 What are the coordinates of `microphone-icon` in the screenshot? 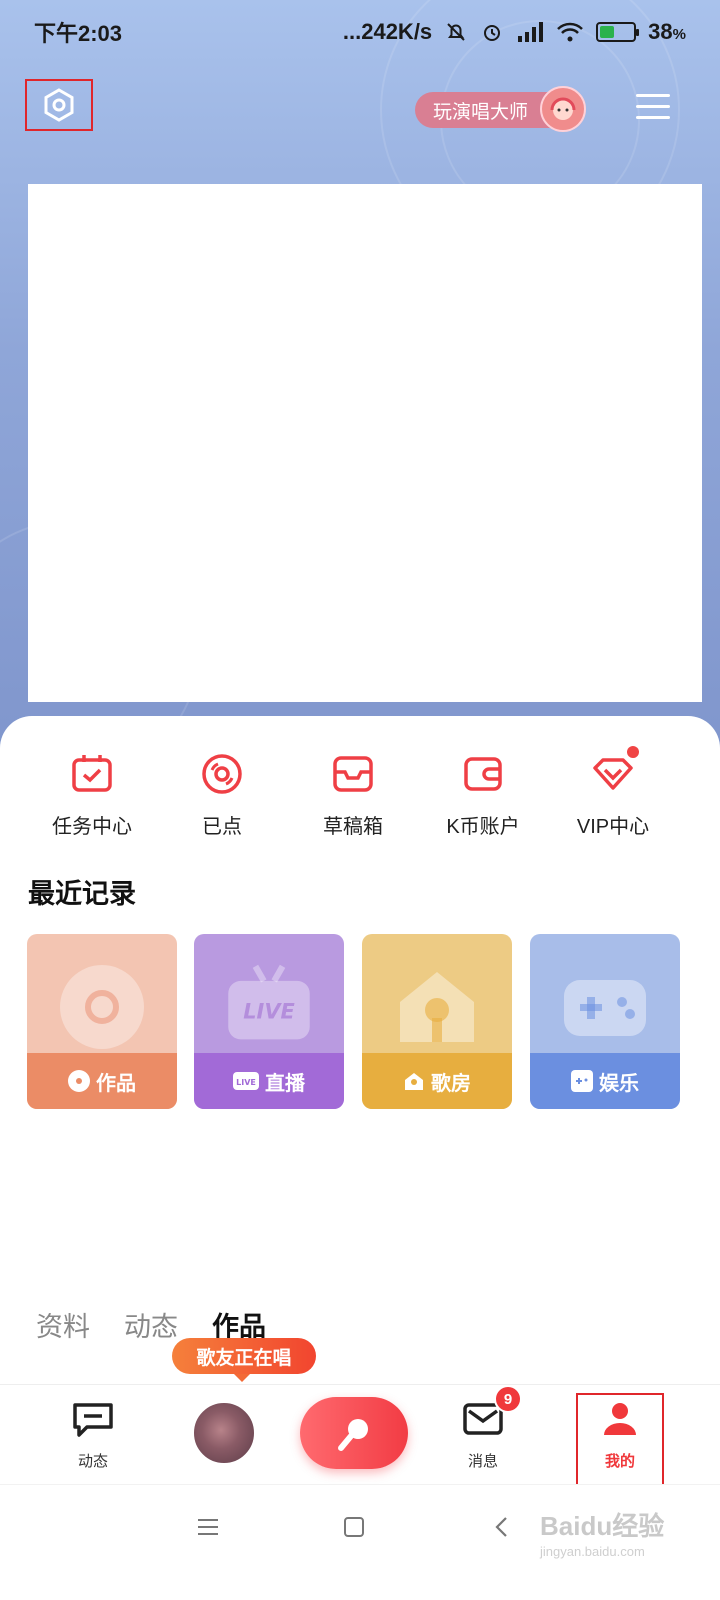 It's located at (353, 1435).